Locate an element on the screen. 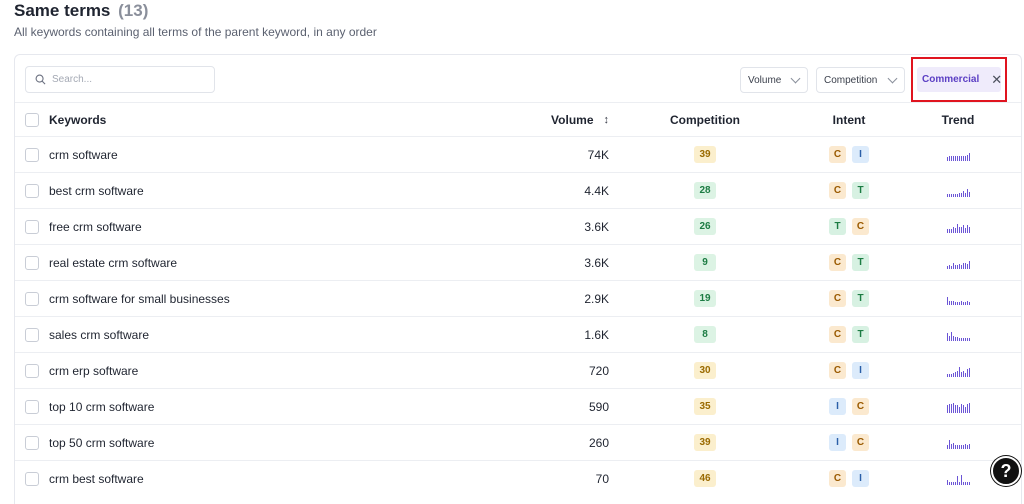 This screenshot has height=504, width=1024. table-row: top 10 crm software 590 35 I C is located at coordinates (518, 406).